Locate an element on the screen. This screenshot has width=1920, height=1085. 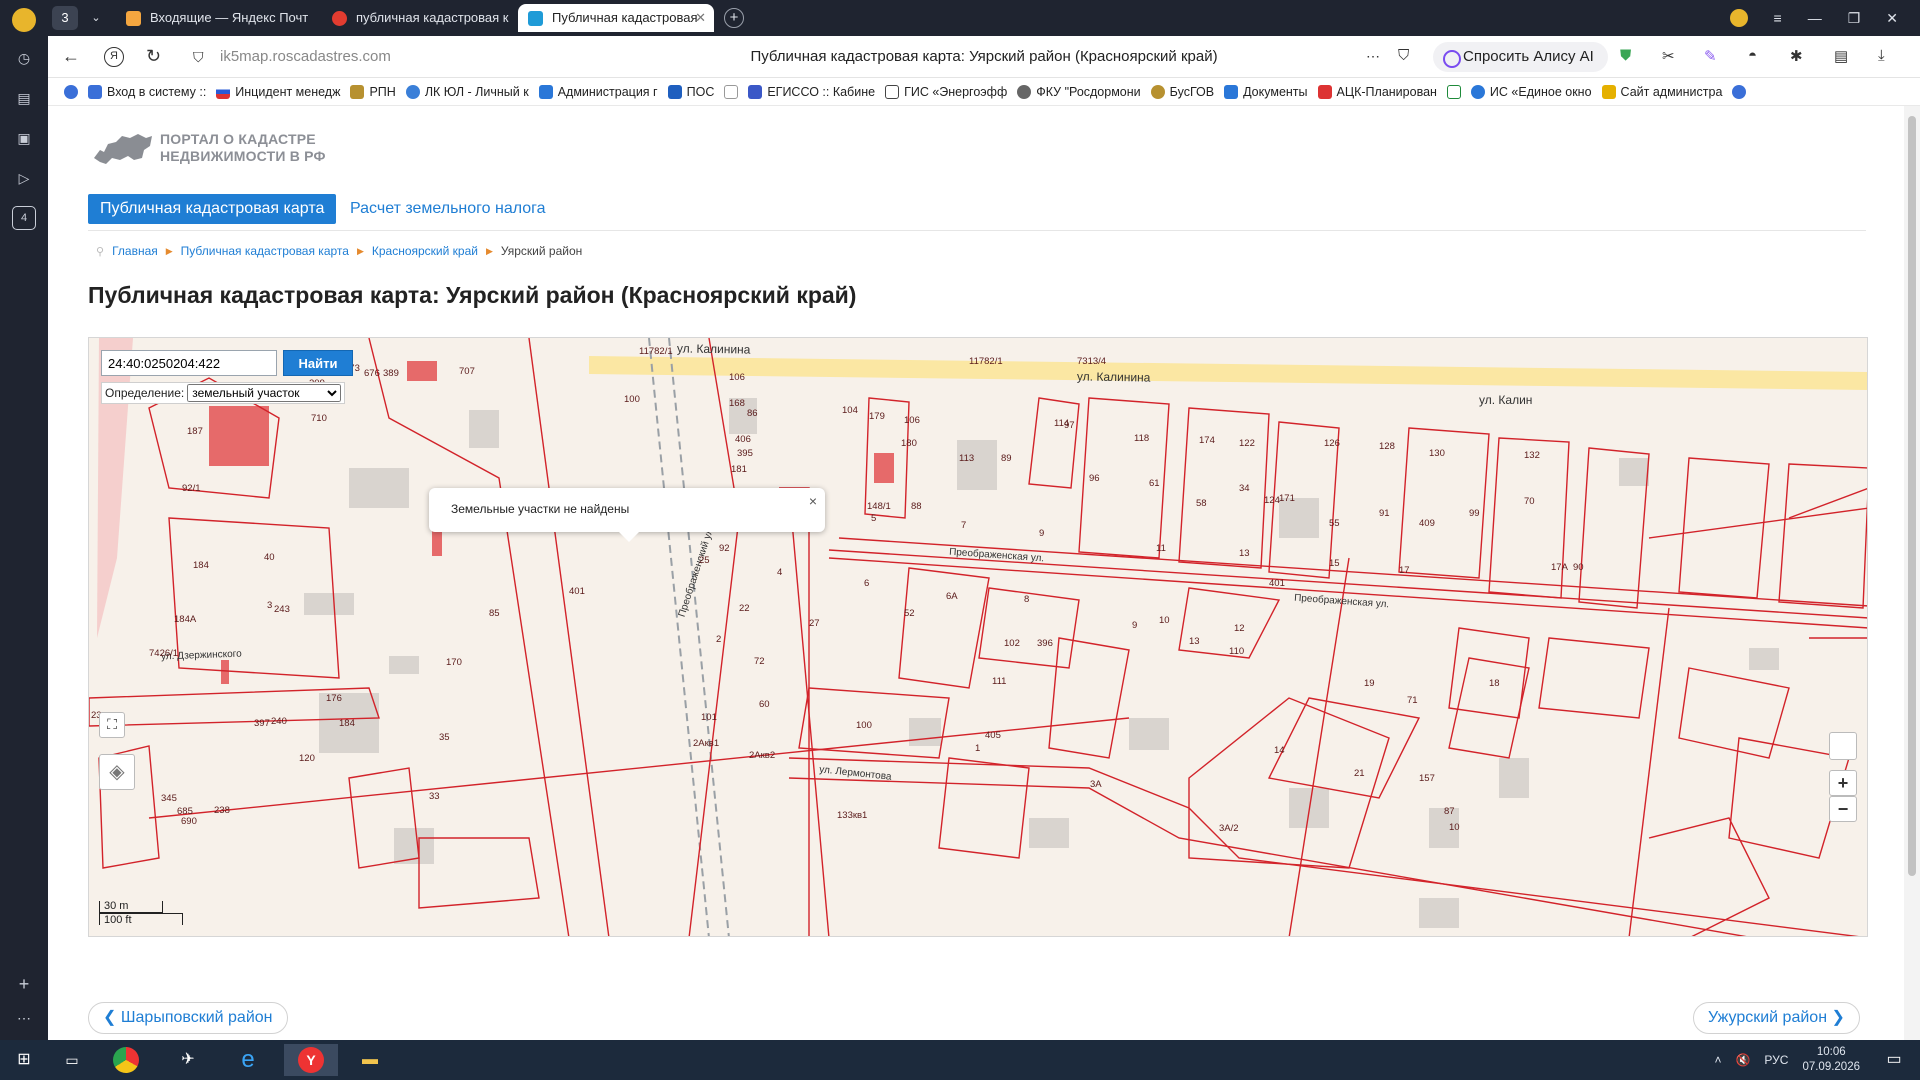
reading-list-icon: ▤ is located at coordinates (1841, 56).